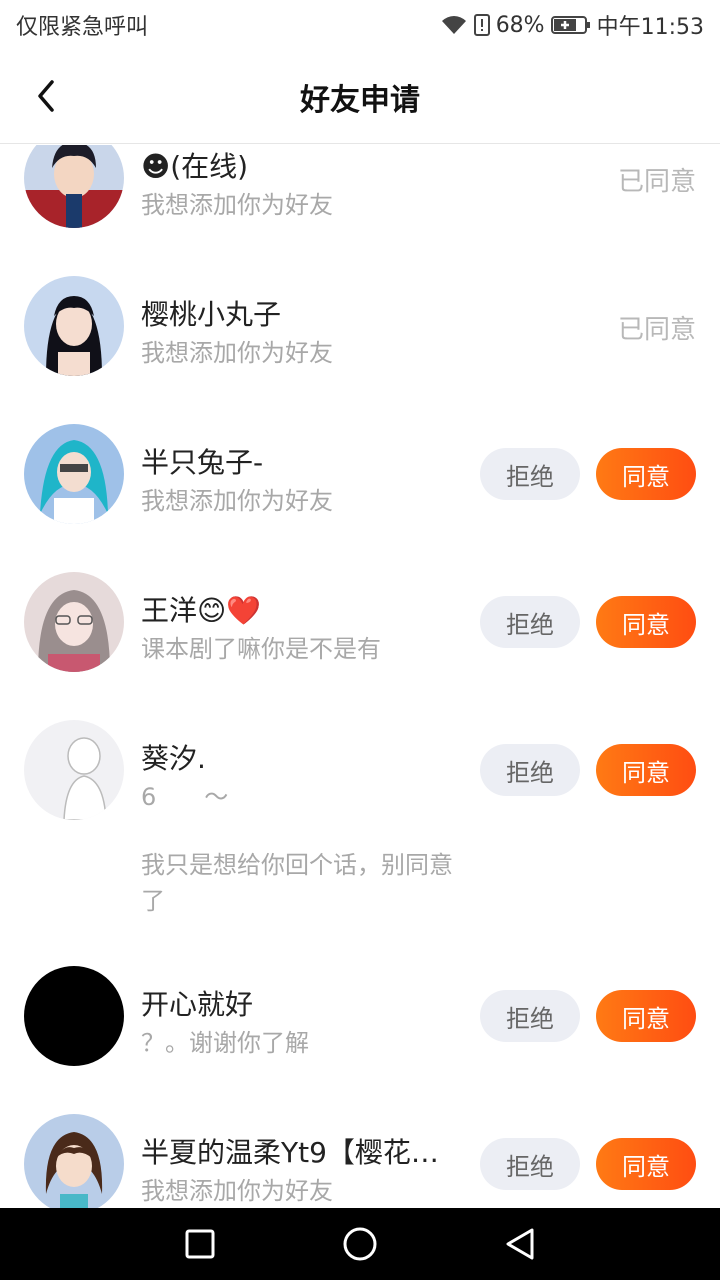 The width and height of the screenshot is (720, 1280). I want to click on home-button, so click(360, 1244).